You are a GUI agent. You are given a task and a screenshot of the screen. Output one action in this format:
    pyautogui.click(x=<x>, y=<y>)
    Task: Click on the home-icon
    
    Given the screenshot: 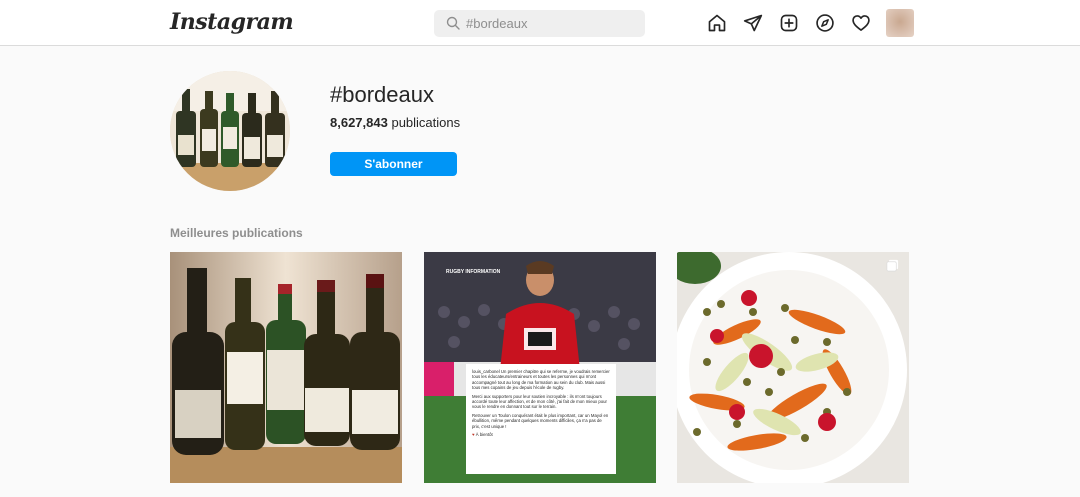 What is the action you would take?
    pyautogui.click(x=717, y=23)
    